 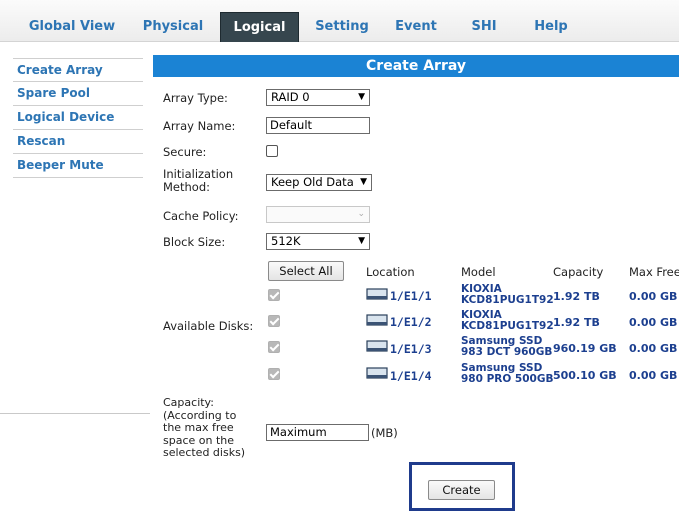 What do you see at coordinates (208, 326) in the screenshot?
I see `available-disks-label: Available Disks:` at bounding box center [208, 326].